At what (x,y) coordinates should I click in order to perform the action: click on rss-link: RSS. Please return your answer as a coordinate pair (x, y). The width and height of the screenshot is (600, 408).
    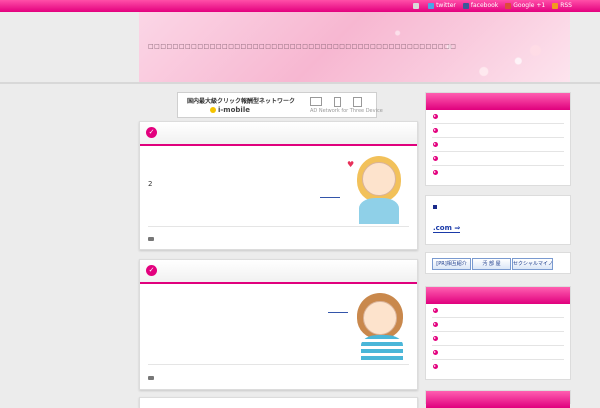
    Looking at the image, I should click on (562, 6).